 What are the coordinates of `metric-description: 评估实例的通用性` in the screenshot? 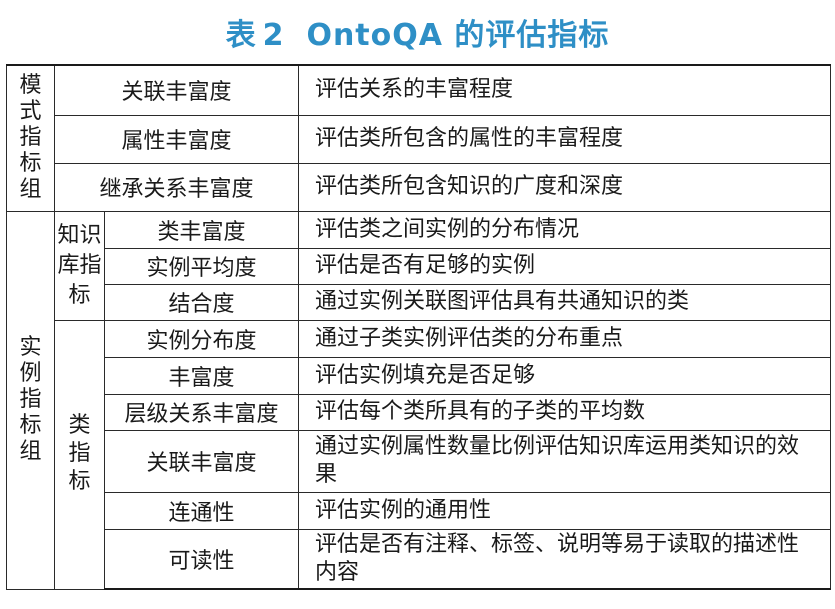 It's located at (565, 510).